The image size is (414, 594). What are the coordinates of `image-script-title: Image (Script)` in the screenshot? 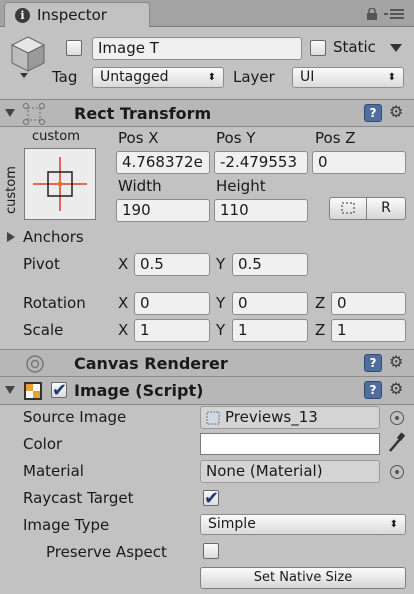 It's located at (139, 390).